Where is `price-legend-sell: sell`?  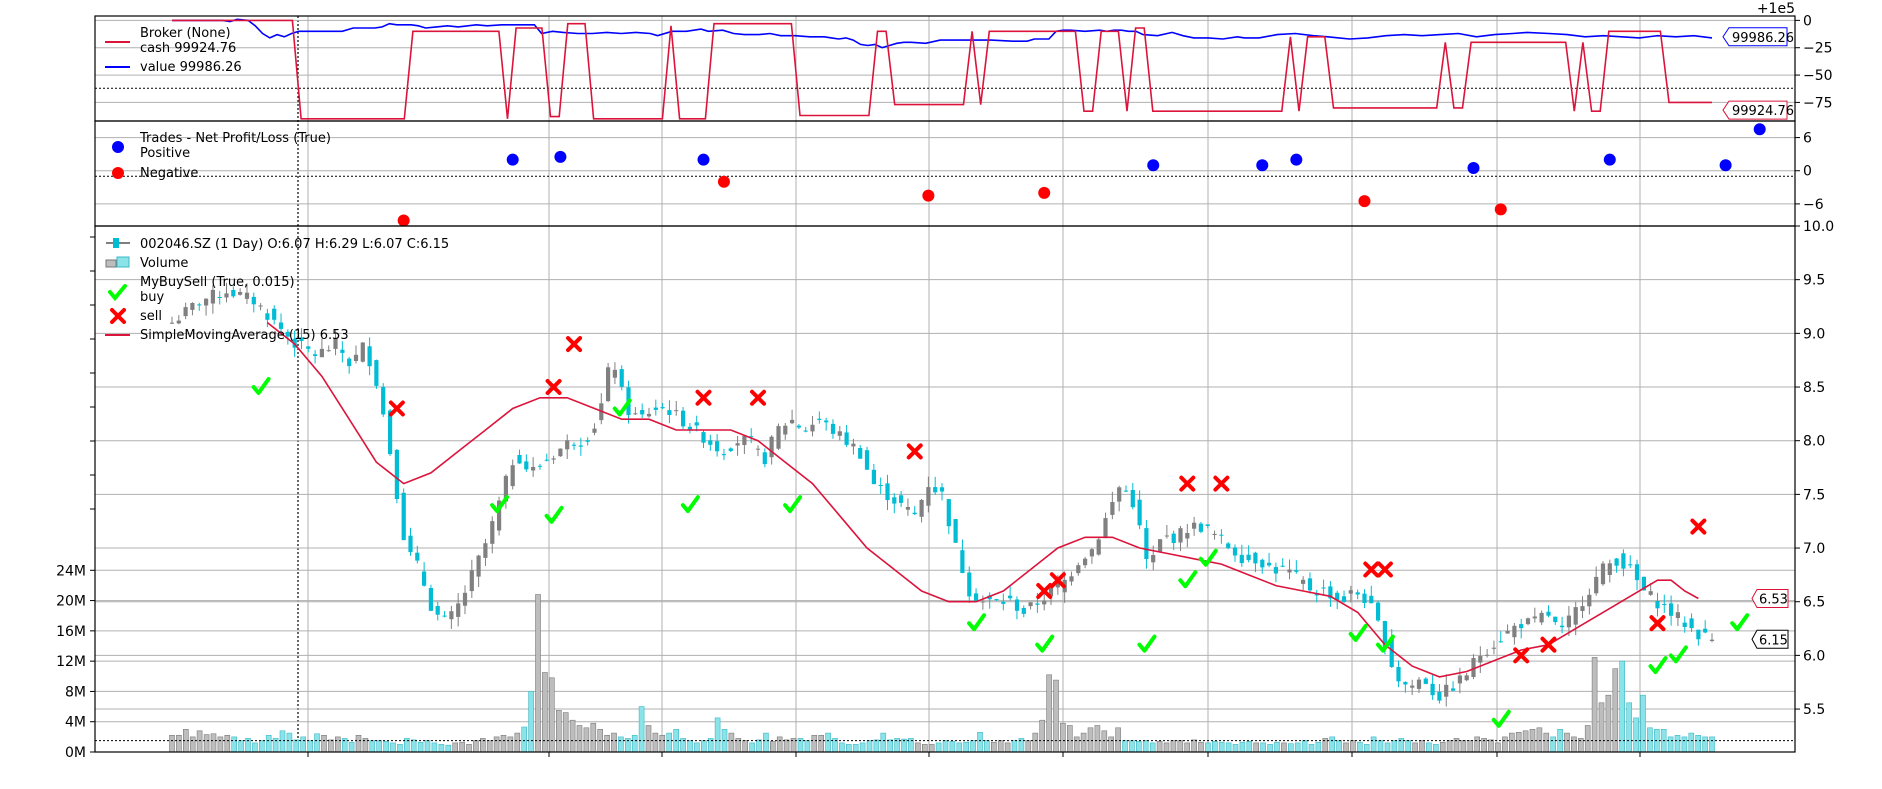 price-legend-sell: sell is located at coordinates (151, 316).